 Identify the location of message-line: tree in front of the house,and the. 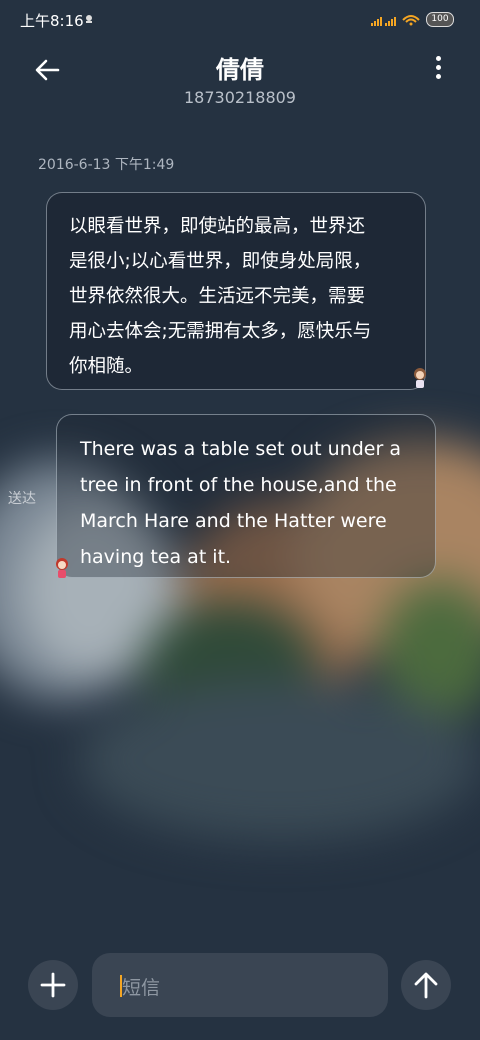
(238, 485).